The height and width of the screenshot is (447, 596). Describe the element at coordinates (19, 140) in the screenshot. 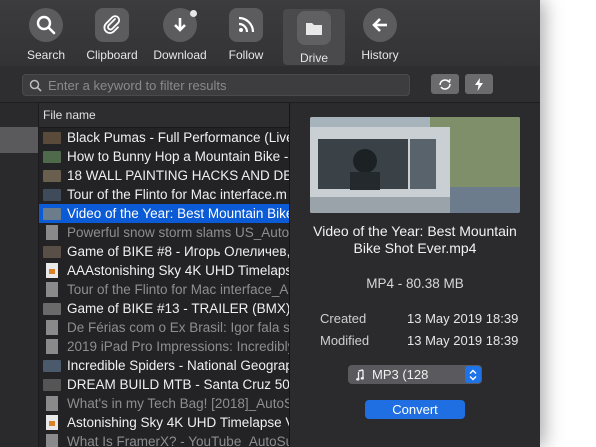

I see `sidebar-selected-item` at that location.